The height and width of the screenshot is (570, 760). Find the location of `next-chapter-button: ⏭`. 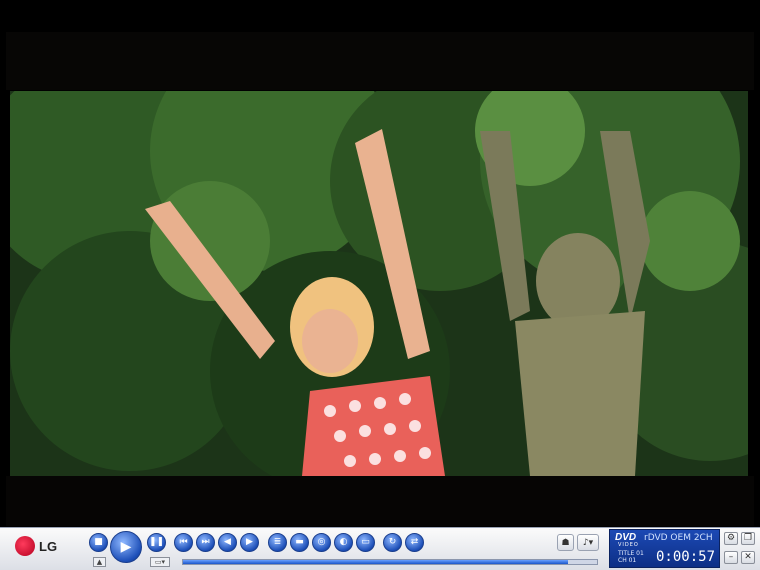

next-chapter-button: ⏭ is located at coordinates (205, 542).